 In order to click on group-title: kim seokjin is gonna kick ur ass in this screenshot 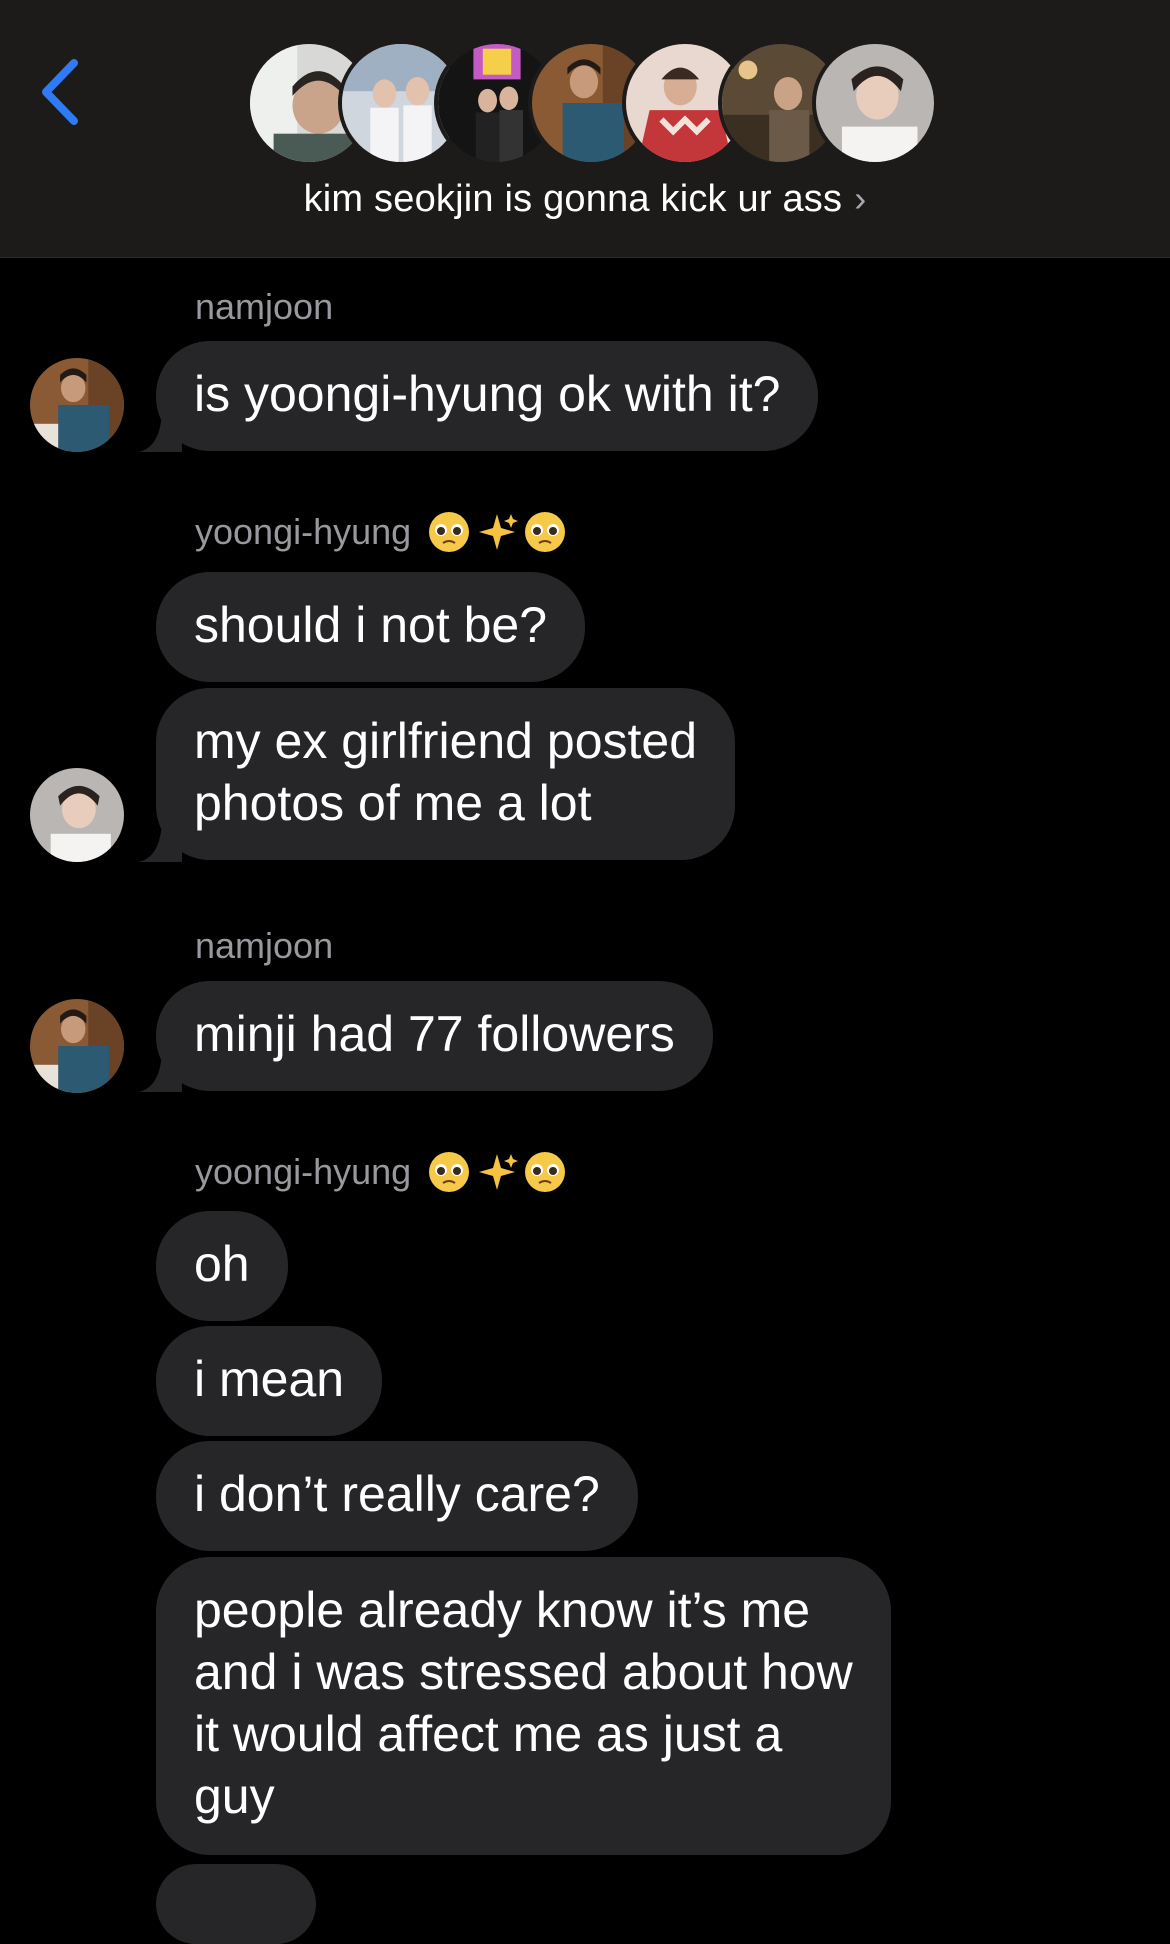, I will do `click(573, 199)`.